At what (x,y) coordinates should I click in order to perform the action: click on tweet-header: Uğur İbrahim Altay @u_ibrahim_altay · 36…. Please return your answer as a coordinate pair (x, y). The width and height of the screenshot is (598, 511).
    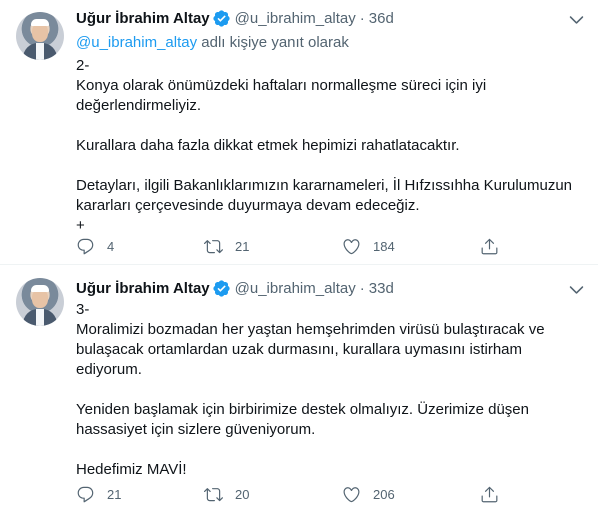
    Looking at the image, I should click on (235, 18).